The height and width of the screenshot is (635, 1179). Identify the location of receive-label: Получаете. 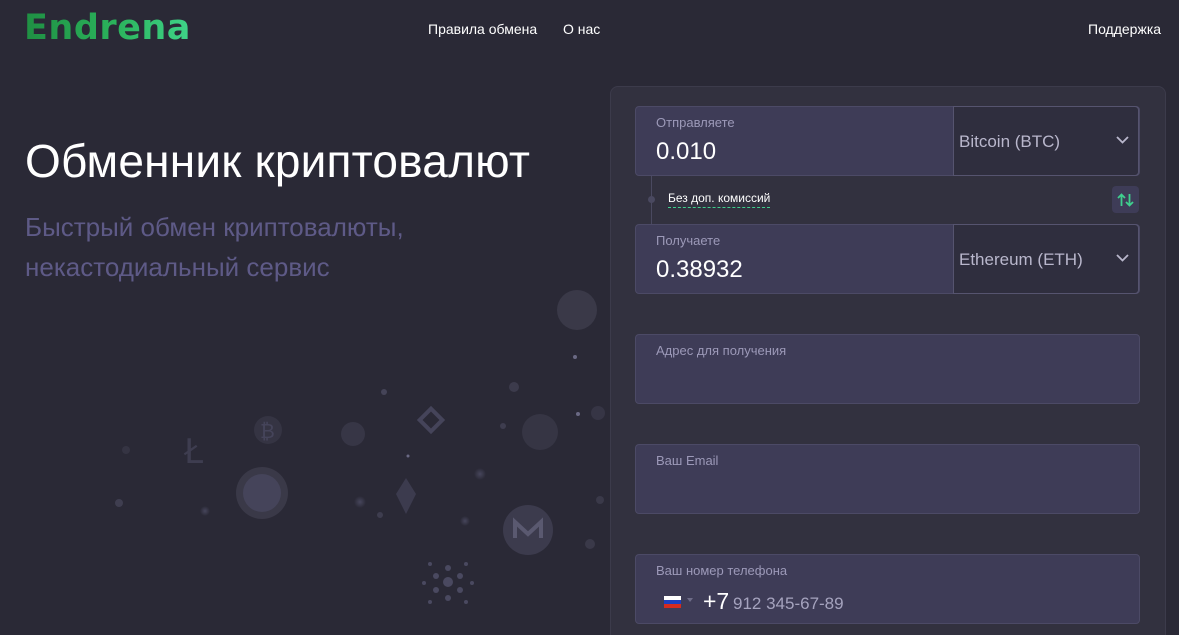
(688, 240).